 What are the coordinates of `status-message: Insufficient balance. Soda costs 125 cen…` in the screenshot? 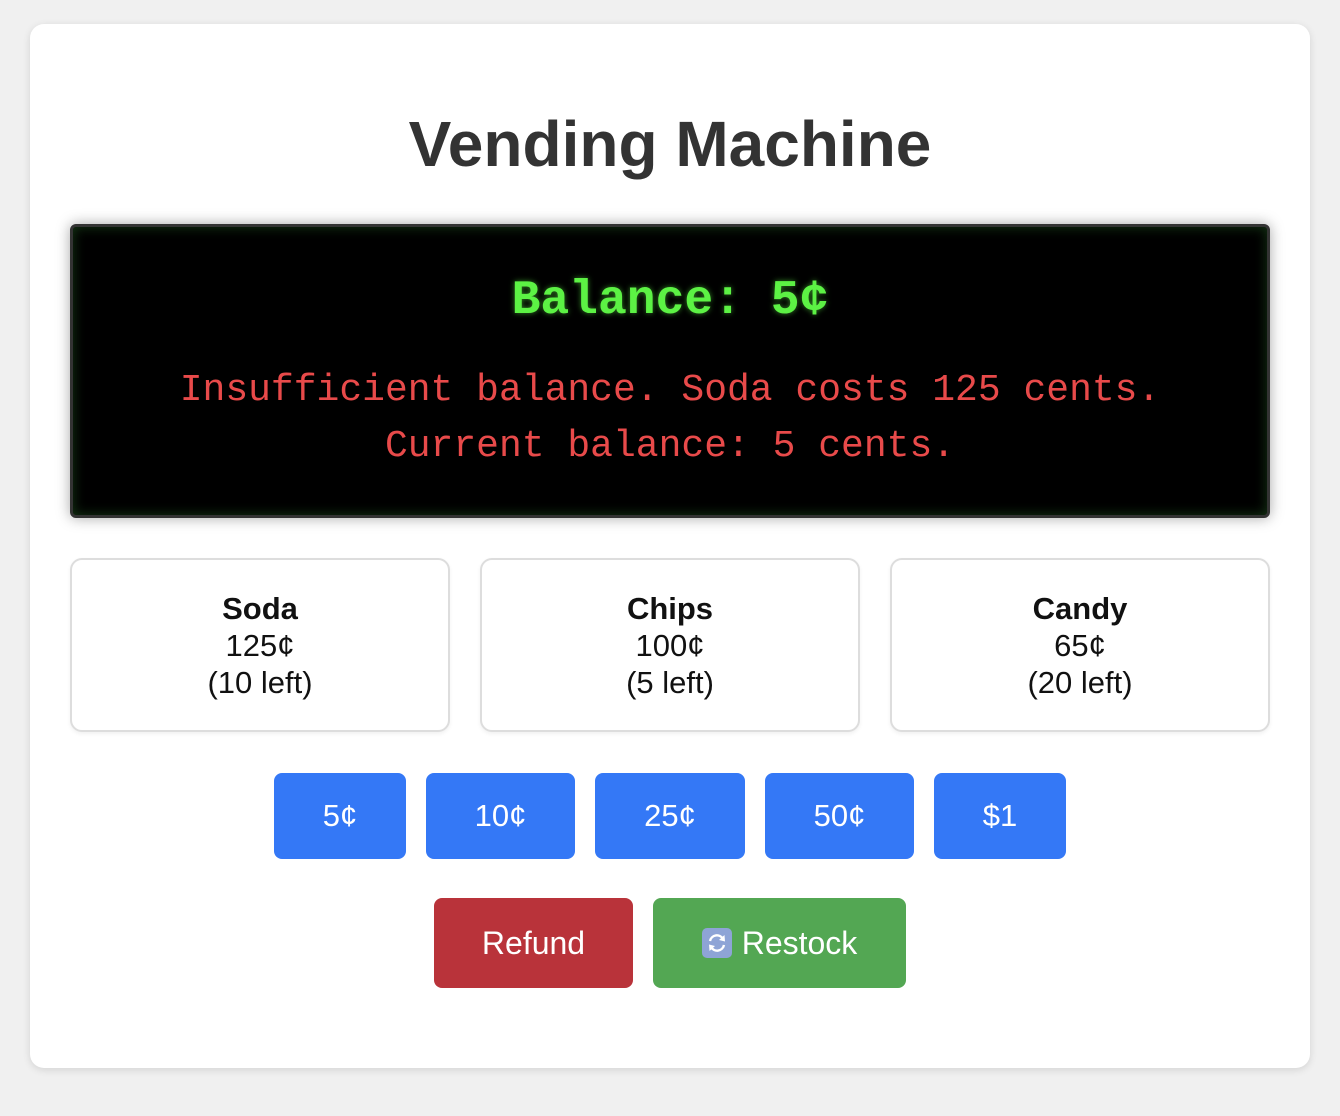 It's located at (670, 418).